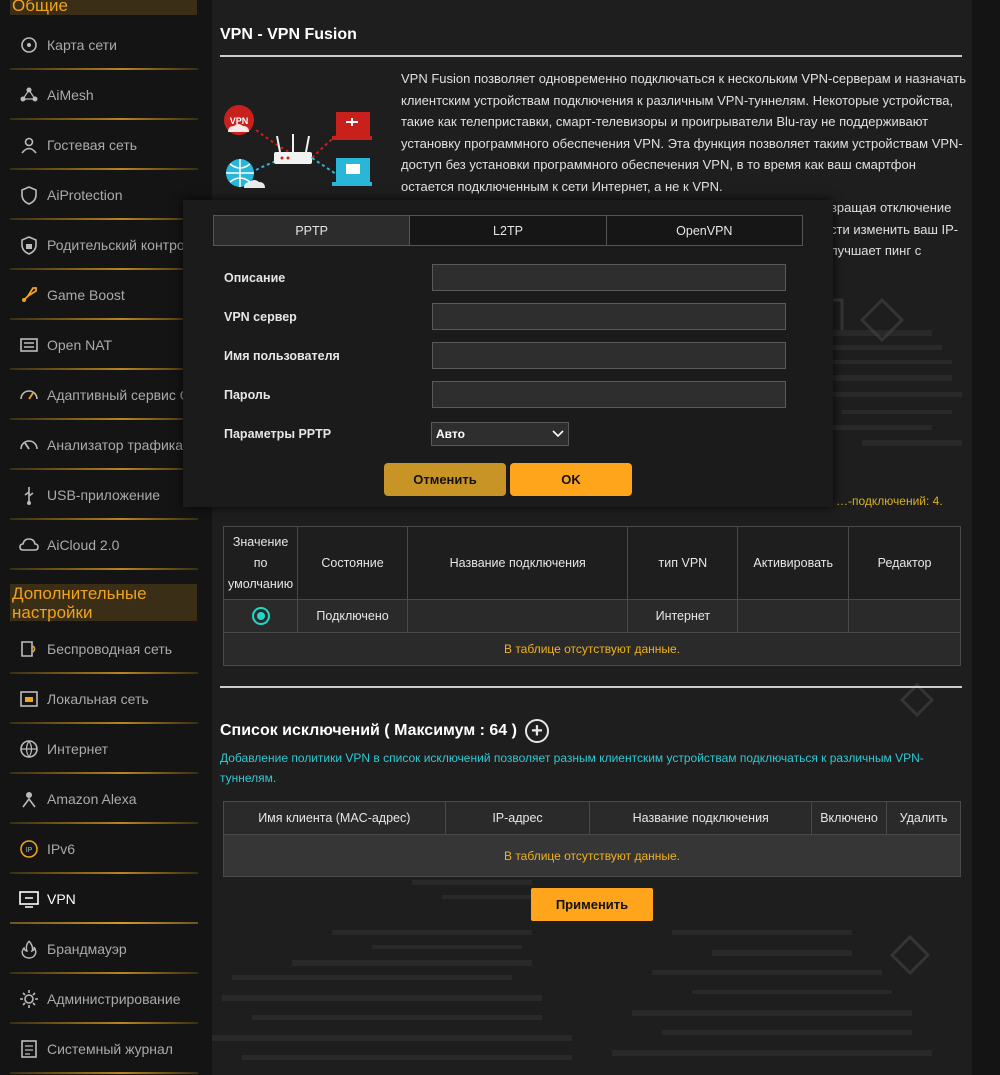  What do you see at coordinates (592, 904) in the screenshot?
I see `apply-button: Применить` at bounding box center [592, 904].